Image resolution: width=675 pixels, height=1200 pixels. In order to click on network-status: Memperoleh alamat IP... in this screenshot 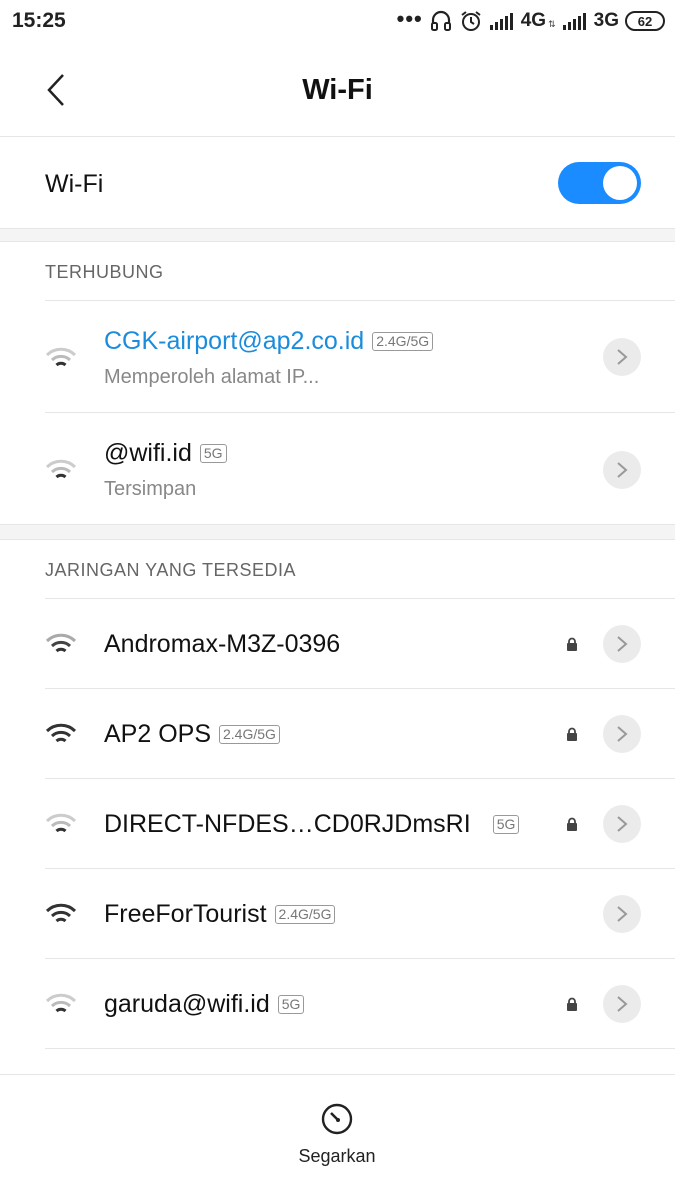, I will do `click(212, 377)`.